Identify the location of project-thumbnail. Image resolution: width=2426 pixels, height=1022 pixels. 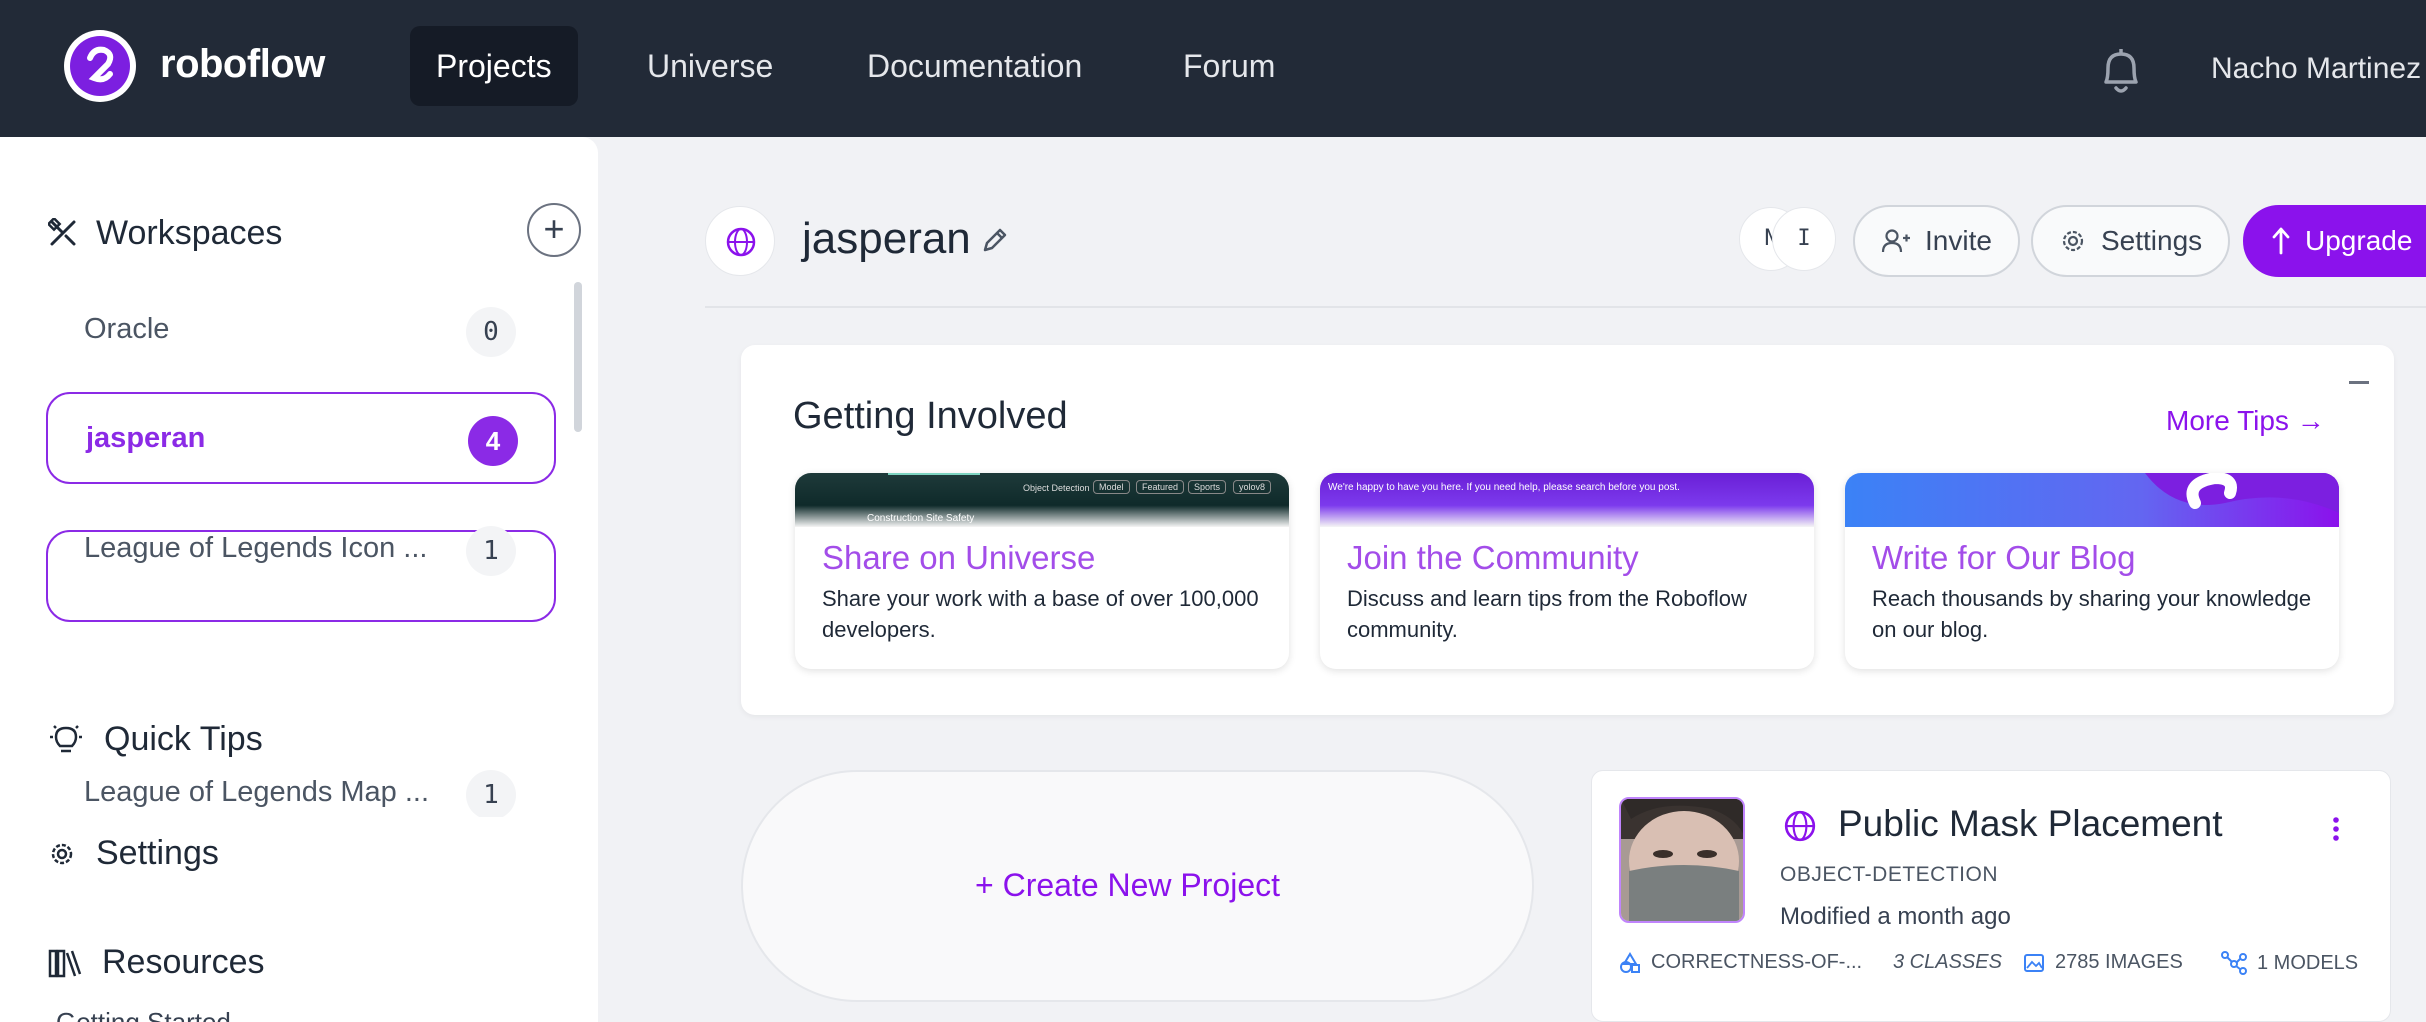
(1682, 860).